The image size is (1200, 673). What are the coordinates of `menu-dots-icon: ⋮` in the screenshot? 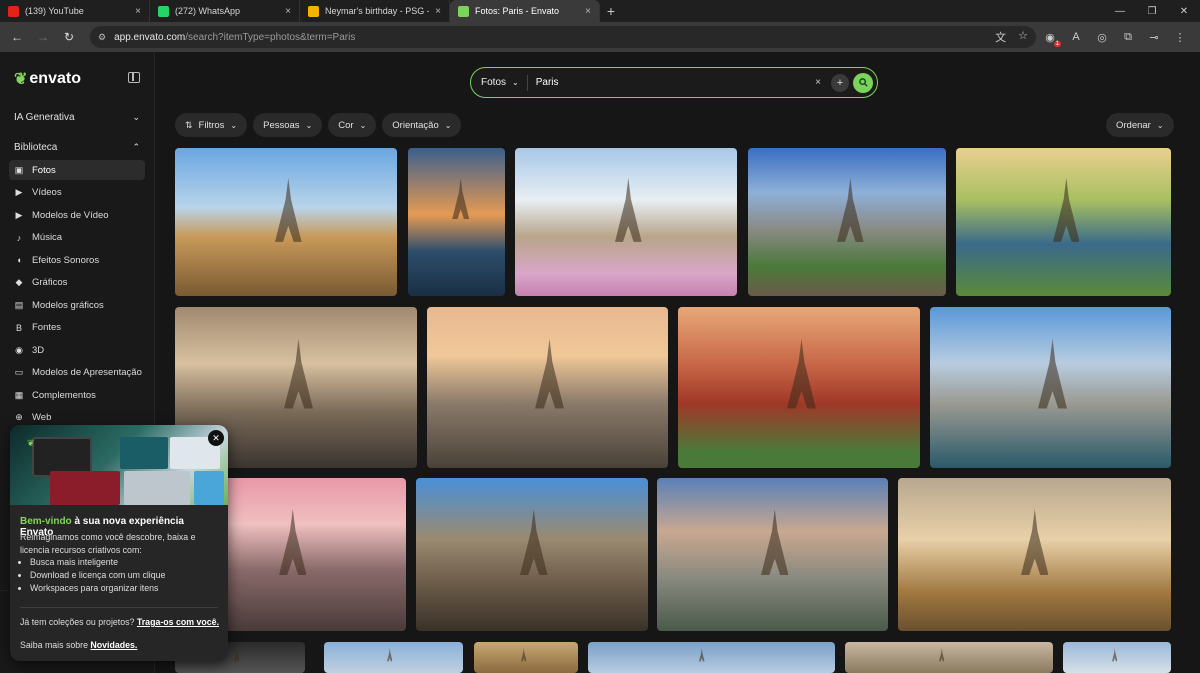 It's located at (1180, 37).